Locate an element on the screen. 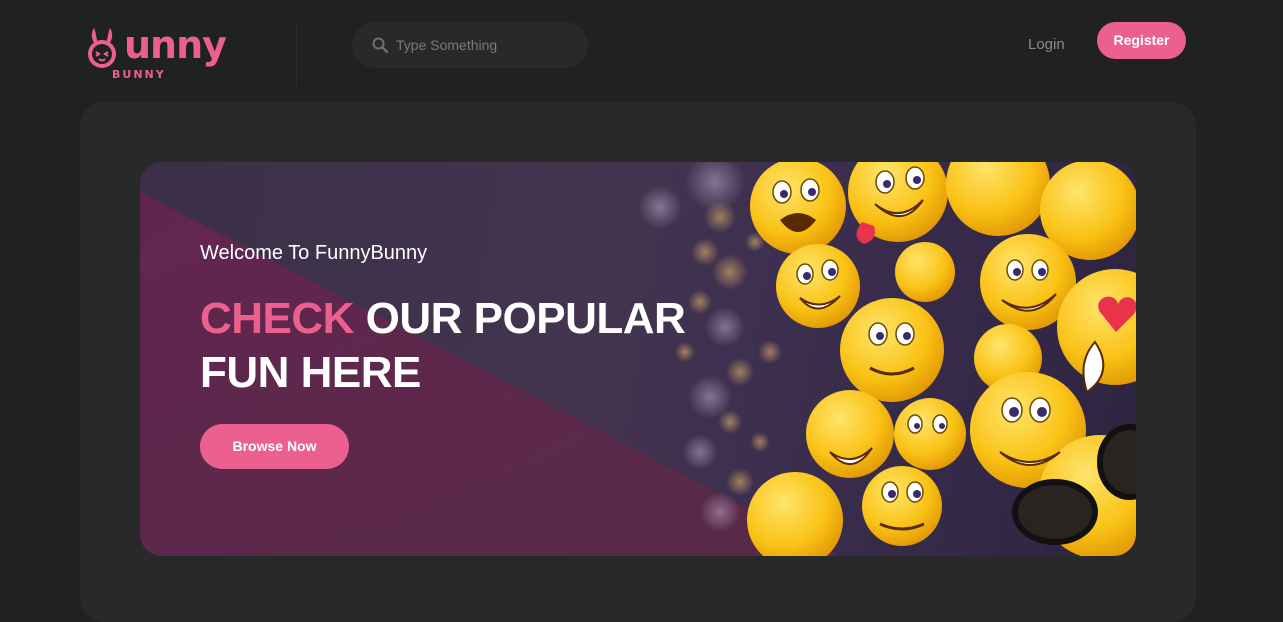 The height and width of the screenshot is (622, 1283). header-divider is located at coordinates (296, 54).